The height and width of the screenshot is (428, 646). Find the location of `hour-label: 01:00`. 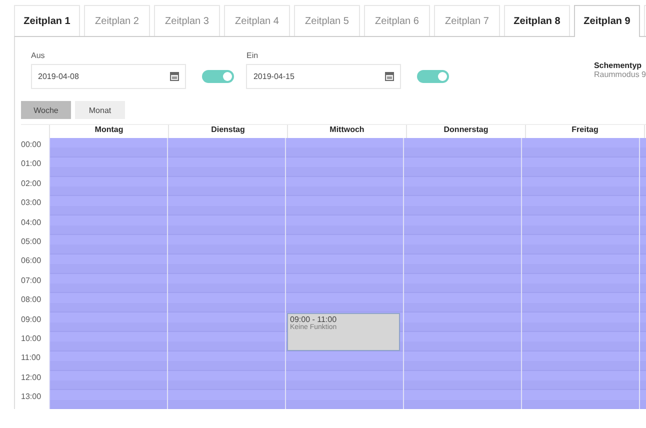

hour-label: 01:00 is located at coordinates (31, 163).